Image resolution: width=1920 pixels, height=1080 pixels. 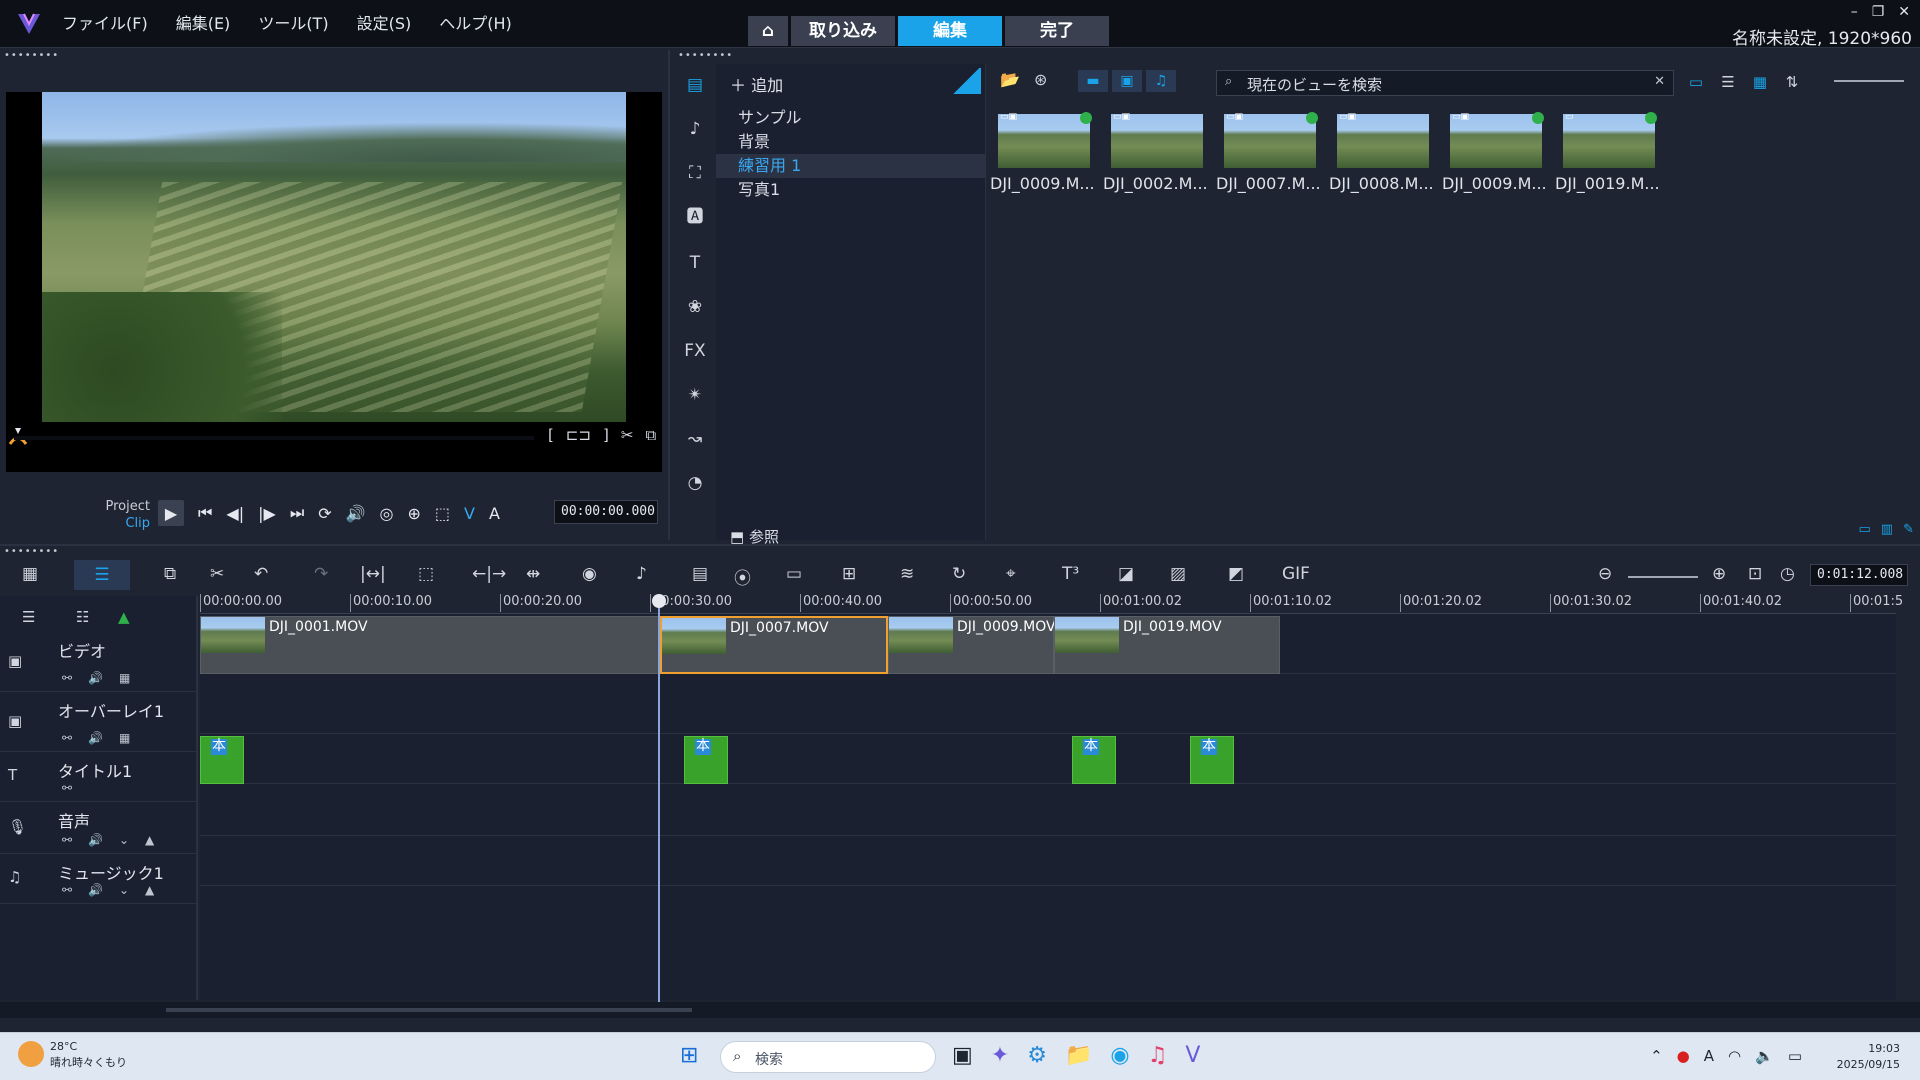 I want to click on fx-icon: FX, so click(x=695, y=351).